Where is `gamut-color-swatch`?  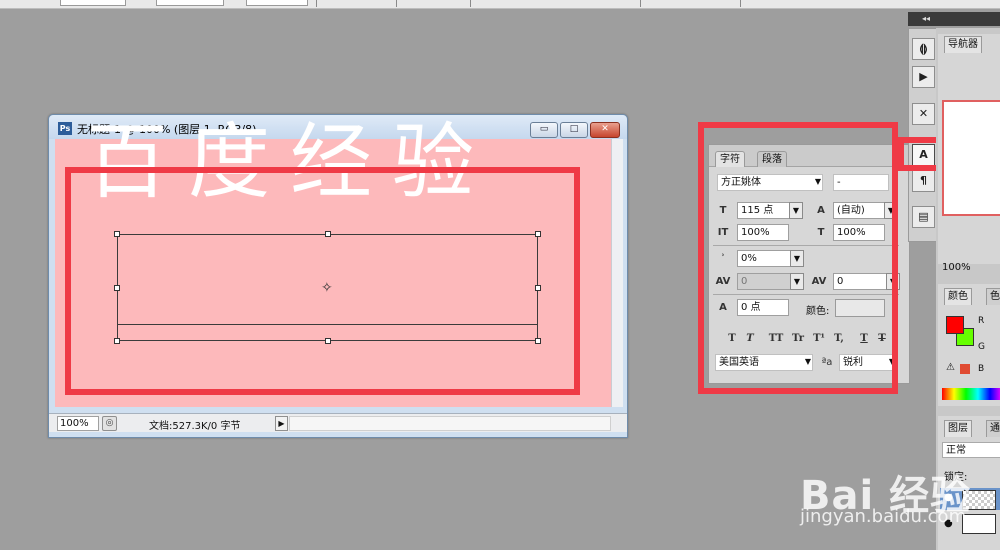
gamut-color-swatch is located at coordinates (965, 369).